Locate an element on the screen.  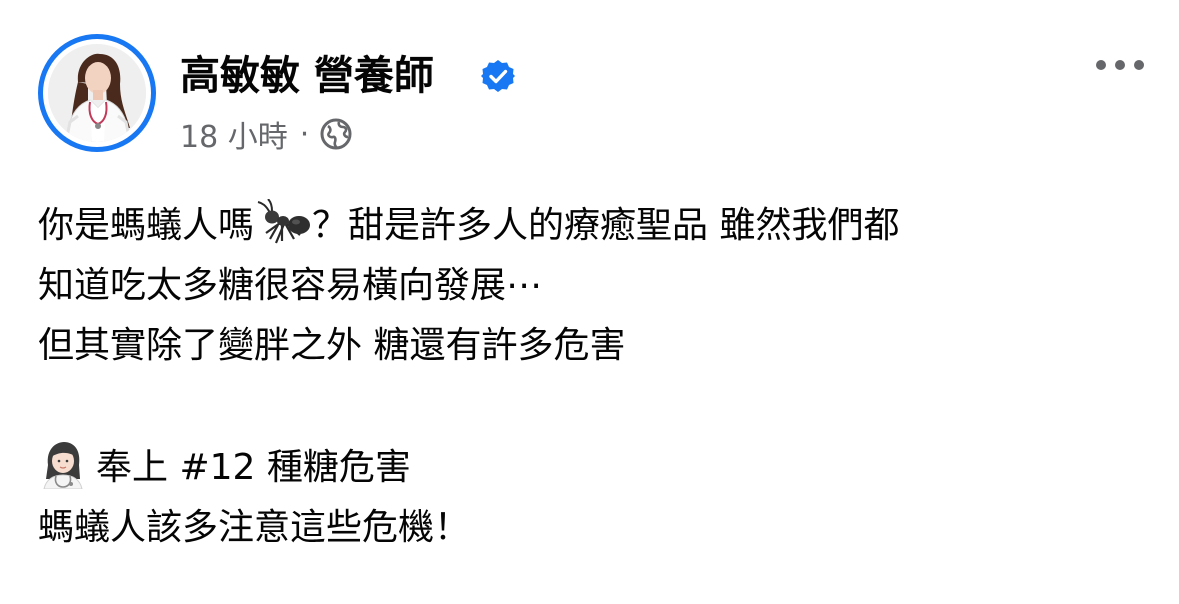
text-segment: ？甜是許多人的療癒聖品 雖然我們都 is located at coordinates (606, 225).